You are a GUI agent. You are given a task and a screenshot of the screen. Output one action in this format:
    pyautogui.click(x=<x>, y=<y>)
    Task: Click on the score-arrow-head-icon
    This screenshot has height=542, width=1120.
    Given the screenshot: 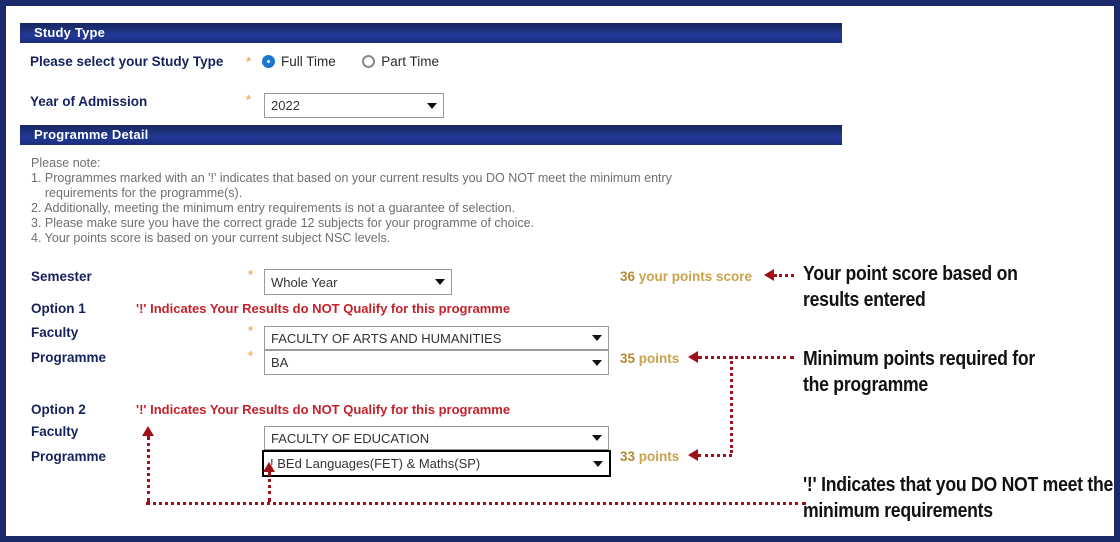 What is the action you would take?
    pyautogui.click(x=769, y=275)
    